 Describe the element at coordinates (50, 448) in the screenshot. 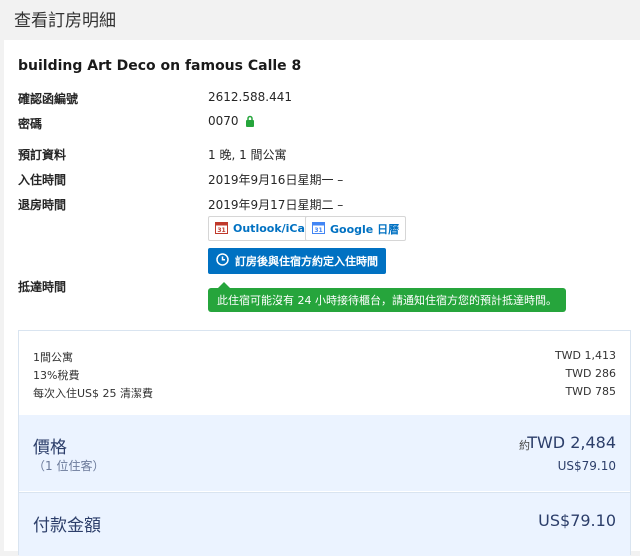

I see `price-label: 價格` at that location.